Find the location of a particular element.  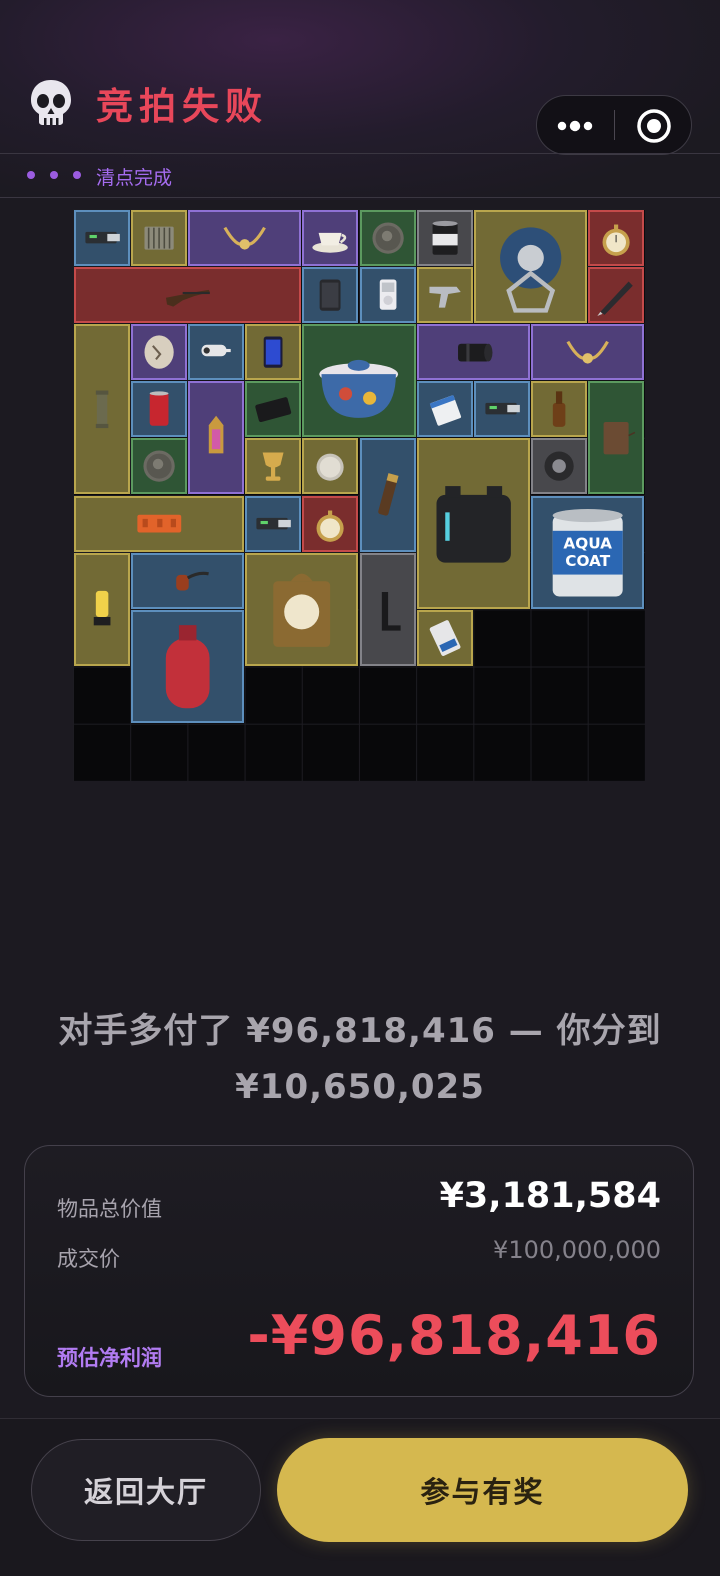

inventory-item-cigarette-pack is located at coordinates (444, 409).